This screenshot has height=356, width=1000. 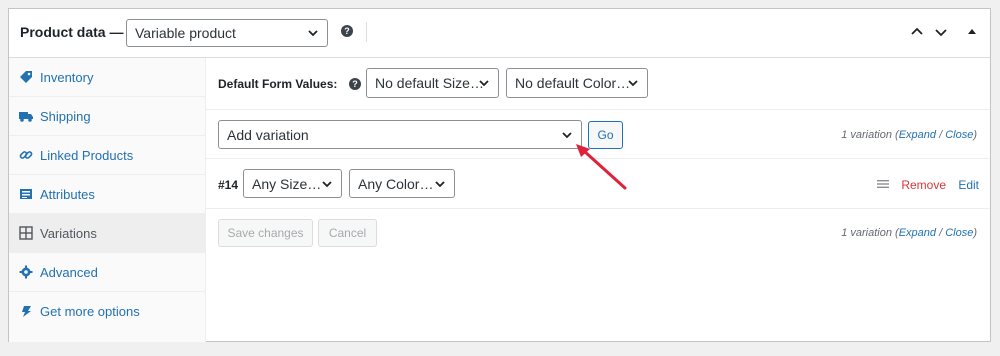 I want to click on sidebar-item-shipping: Shipping, so click(x=107, y=116).